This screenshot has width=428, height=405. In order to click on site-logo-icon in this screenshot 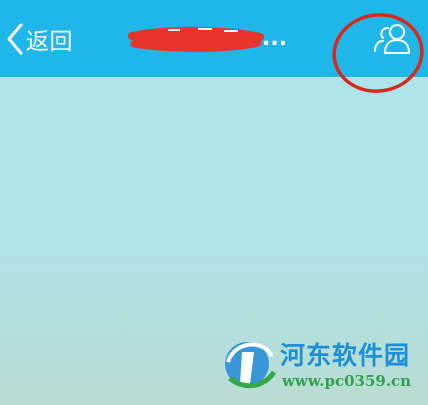, I will do `click(249, 366)`.